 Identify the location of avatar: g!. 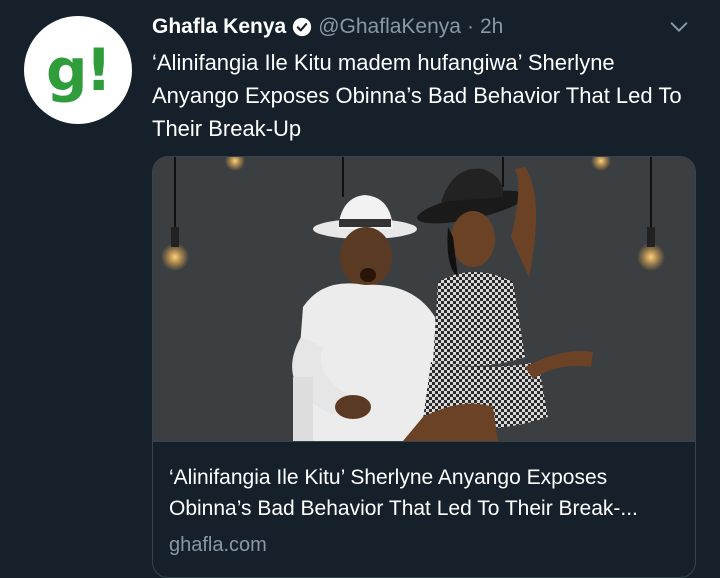
(78, 70).